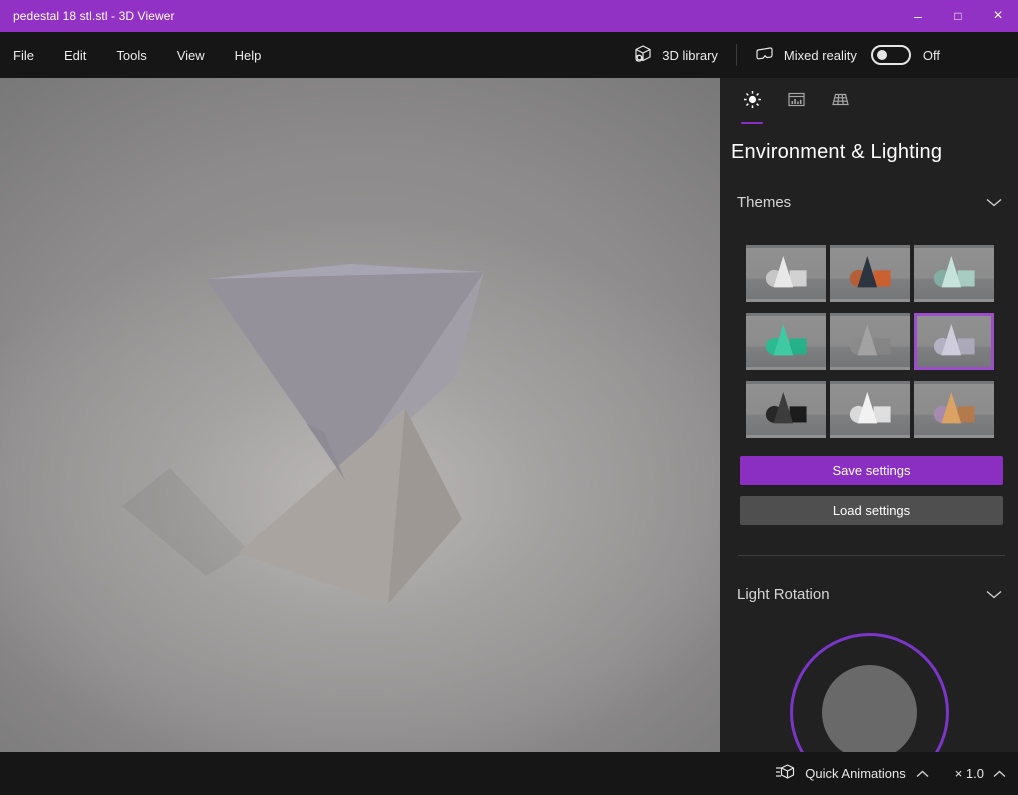  I want to click on quick-animations-label: Quick Animations, so click(855, 773).